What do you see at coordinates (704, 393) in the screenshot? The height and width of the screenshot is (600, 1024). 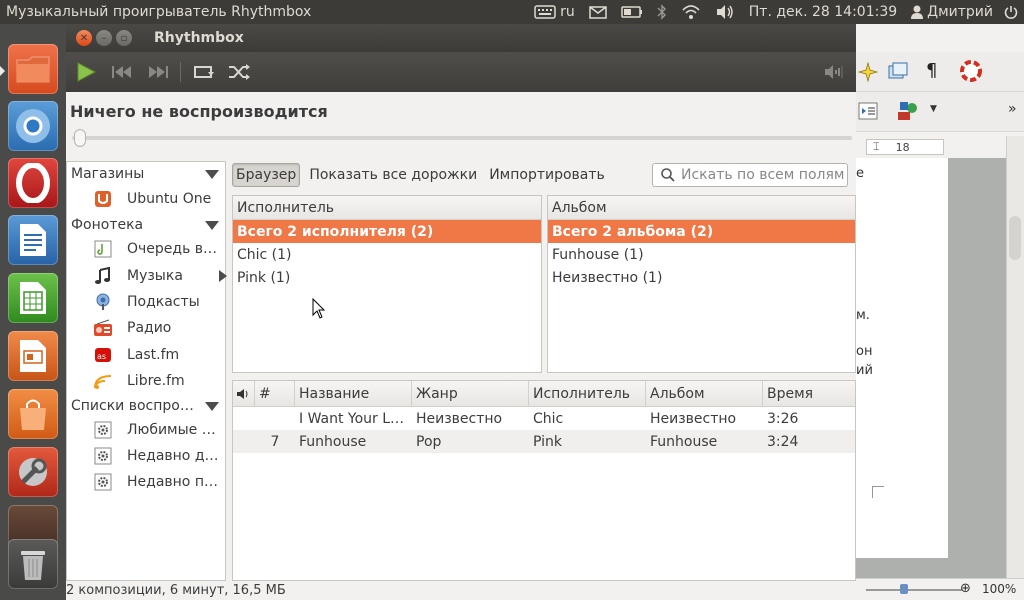 I see `column-header-album: Альбом` at bounding box center [704, 393].